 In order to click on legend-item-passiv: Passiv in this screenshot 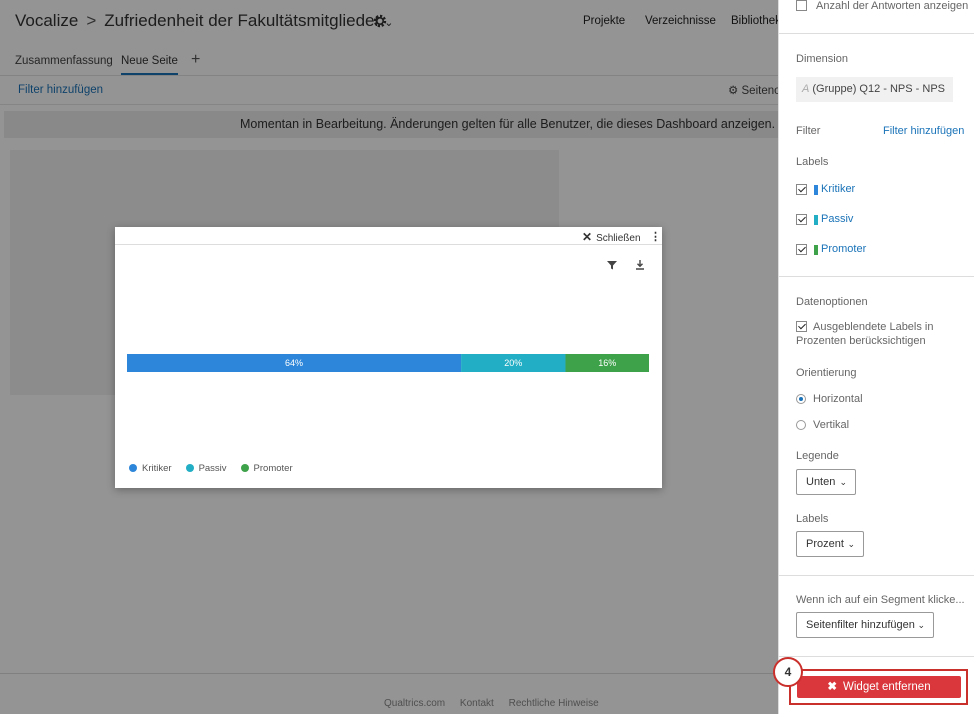, I will do `click(206, 468)`.